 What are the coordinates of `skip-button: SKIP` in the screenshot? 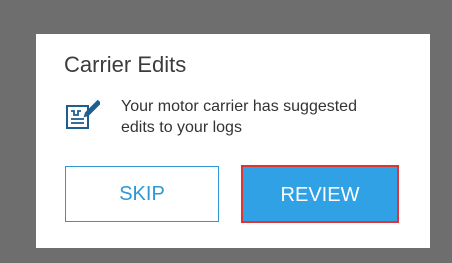 It's located at (142, 194).